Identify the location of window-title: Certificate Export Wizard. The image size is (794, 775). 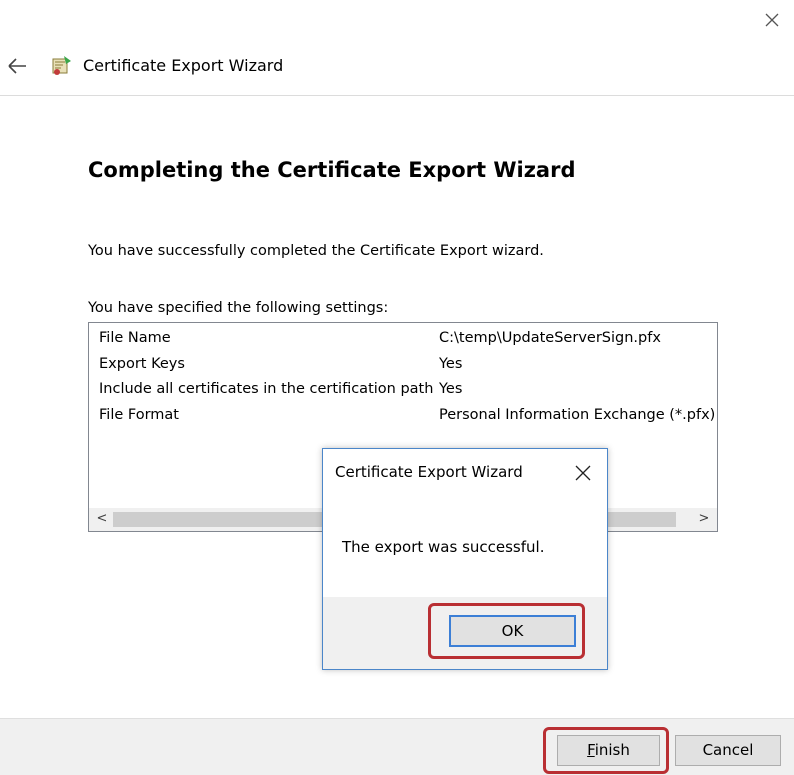
(183, 65).